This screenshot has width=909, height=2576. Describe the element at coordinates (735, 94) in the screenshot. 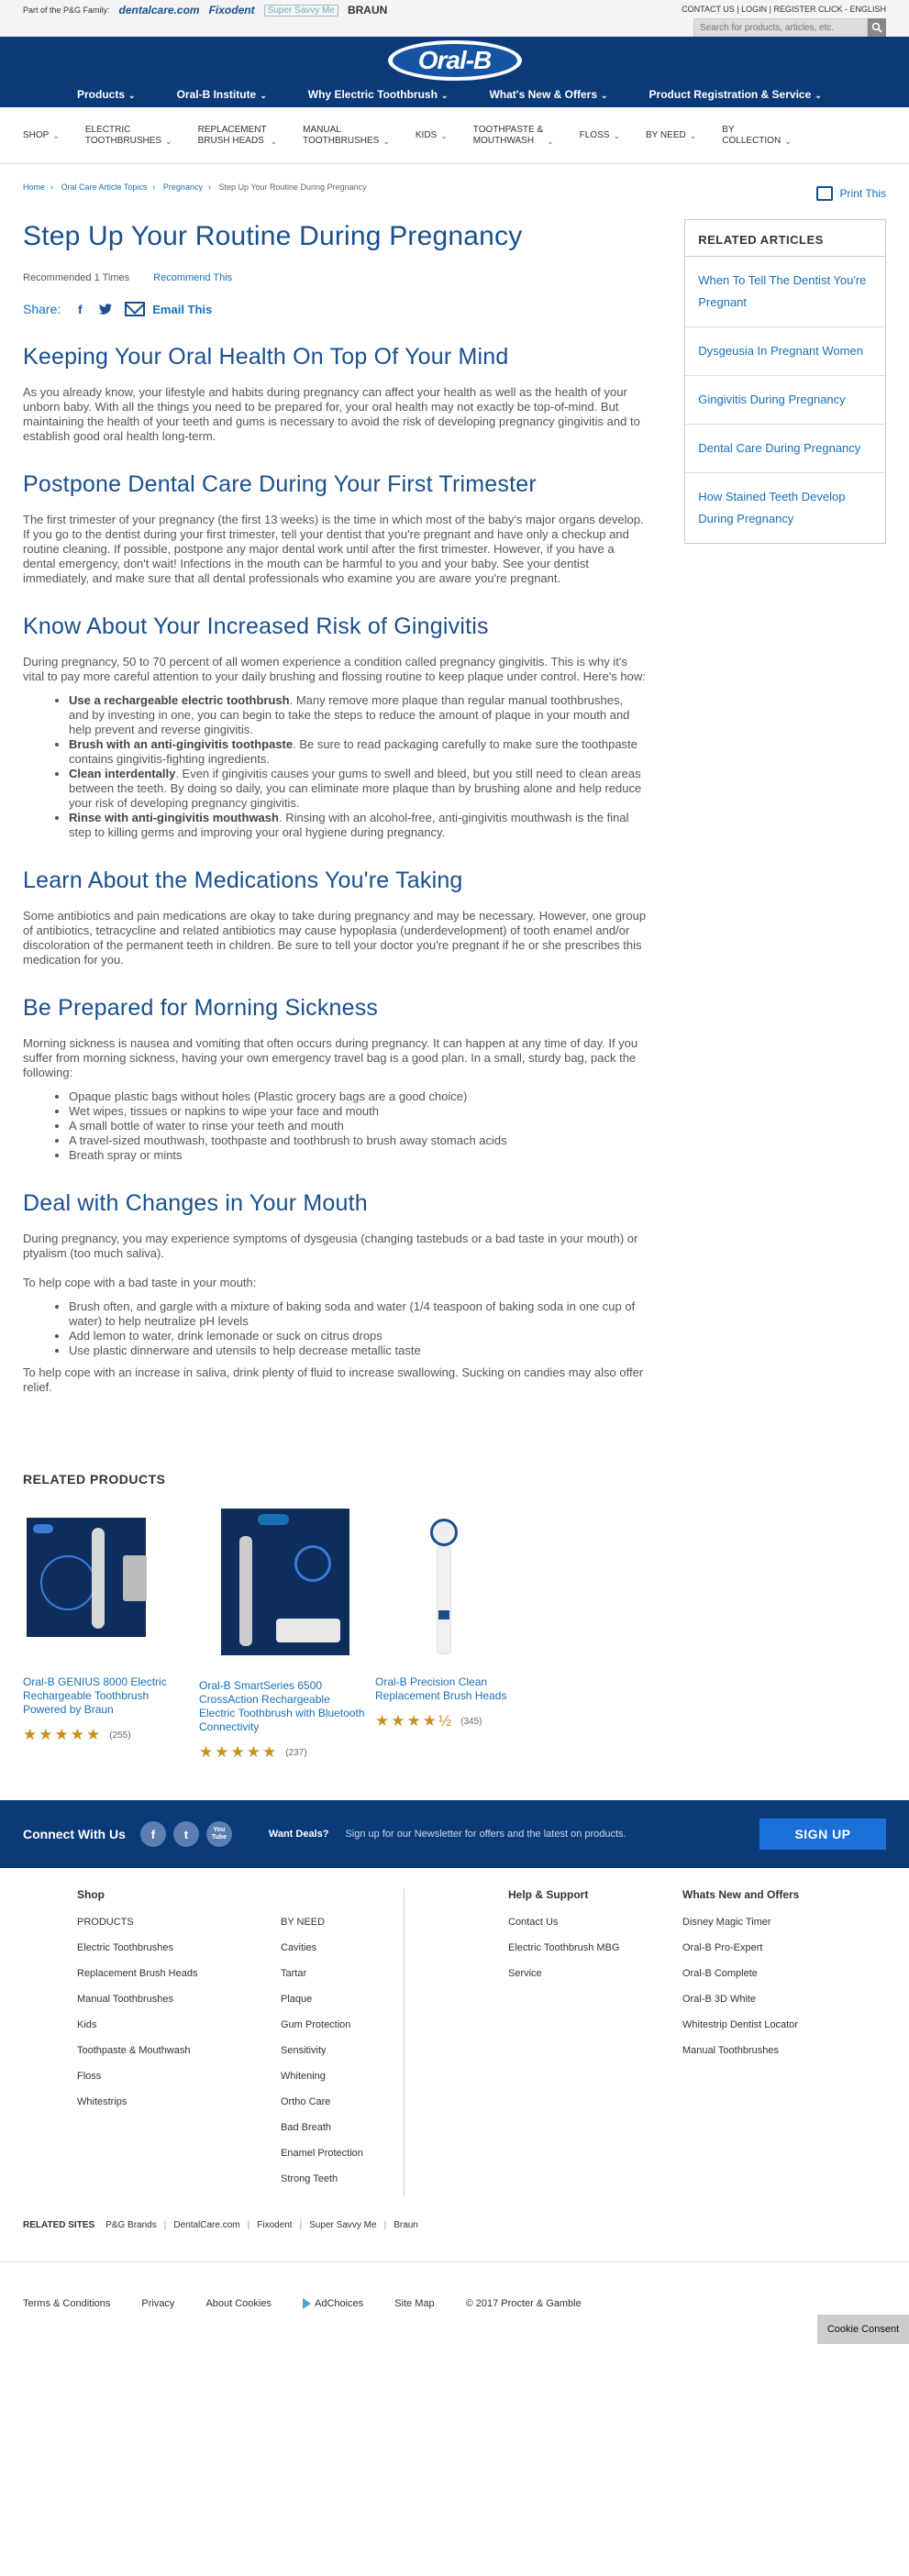

I see `nav-product-registration: Product Registration & Service ⌄` at that location.